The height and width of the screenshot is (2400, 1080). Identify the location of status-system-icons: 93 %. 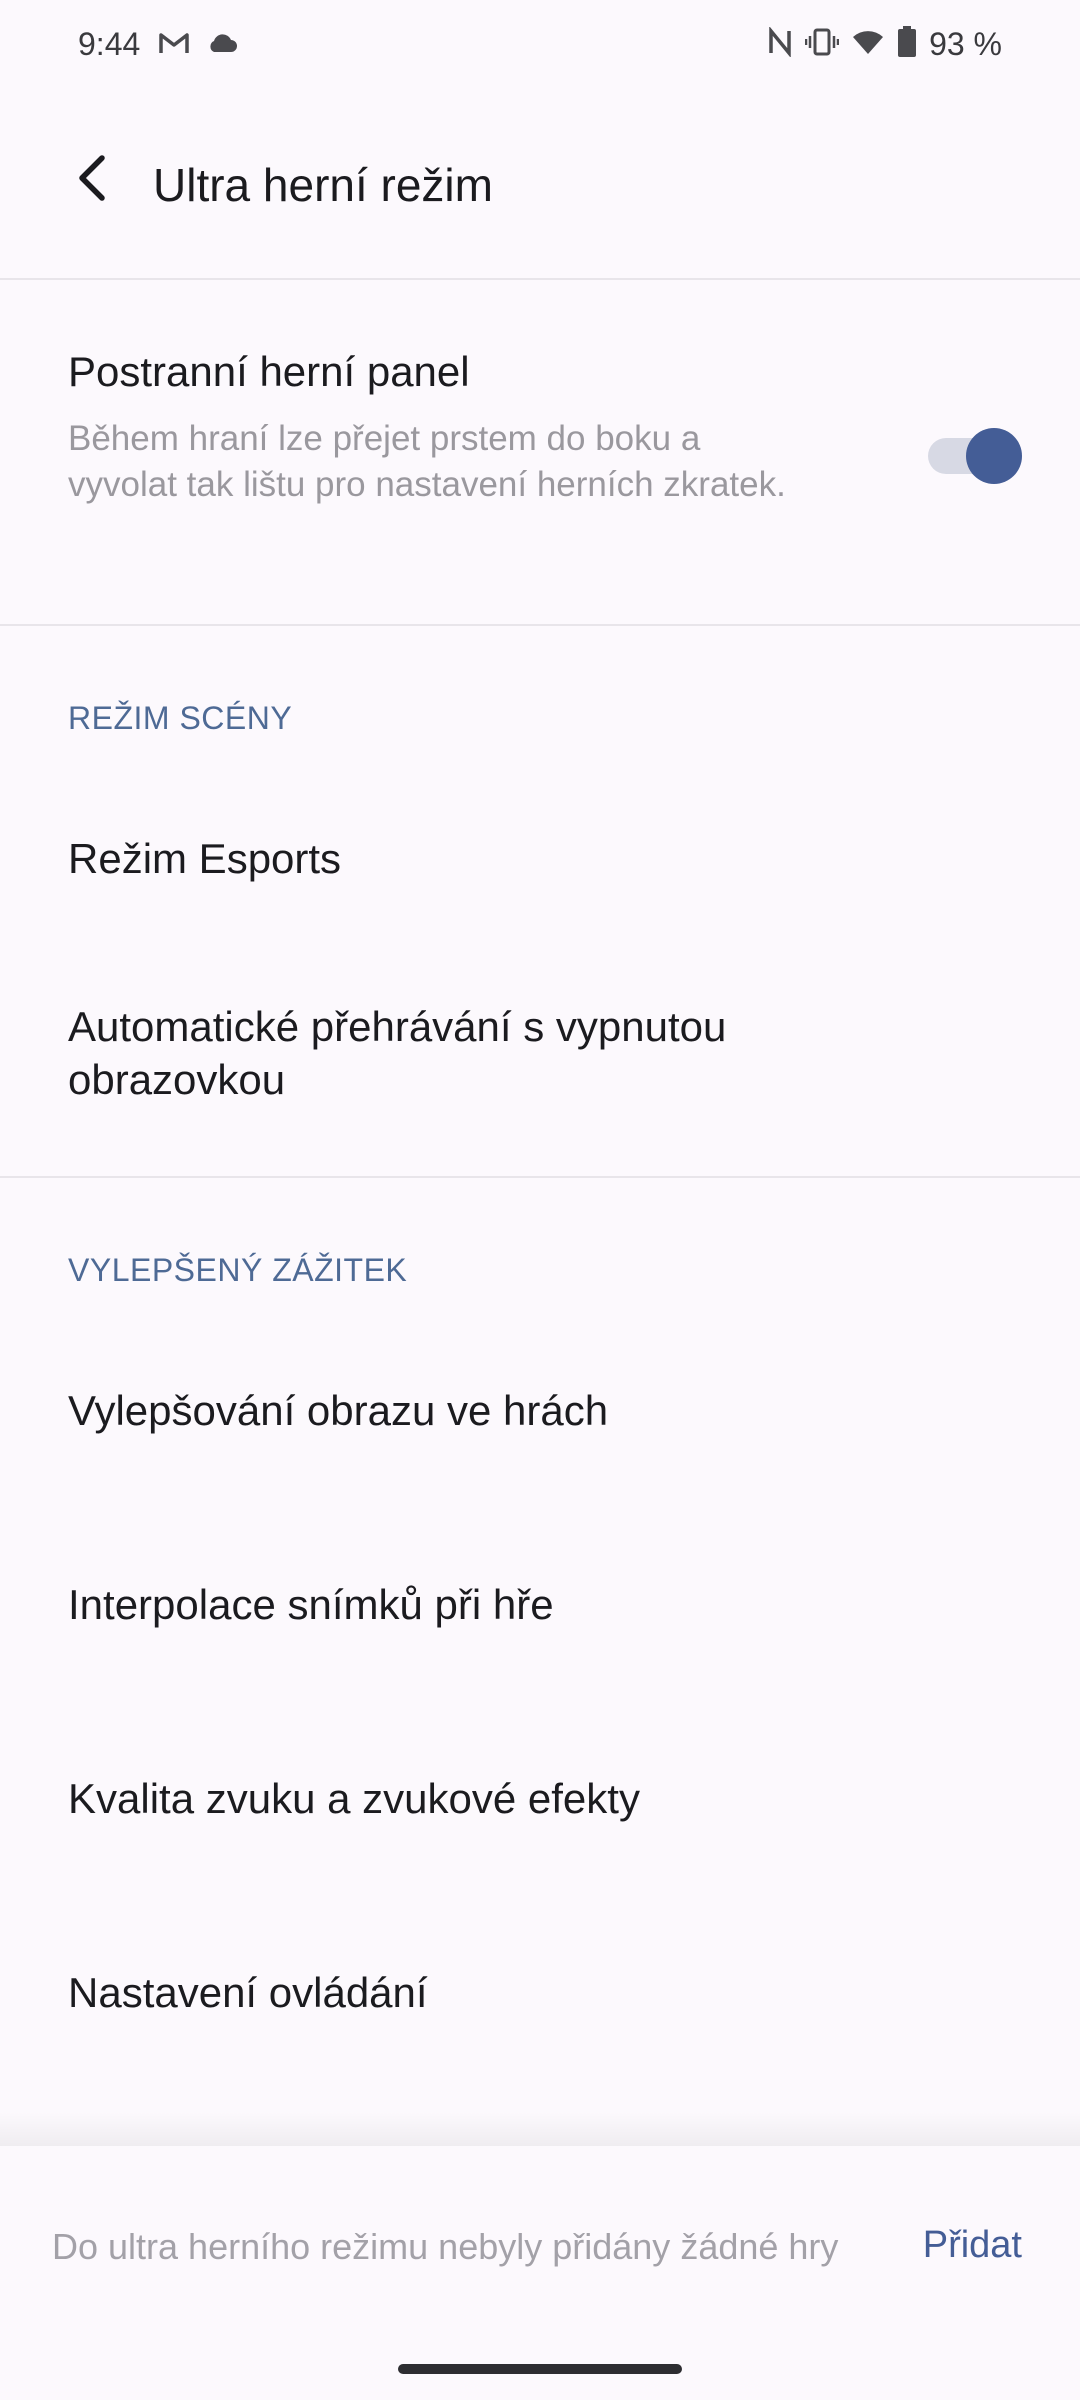
(884, 44).